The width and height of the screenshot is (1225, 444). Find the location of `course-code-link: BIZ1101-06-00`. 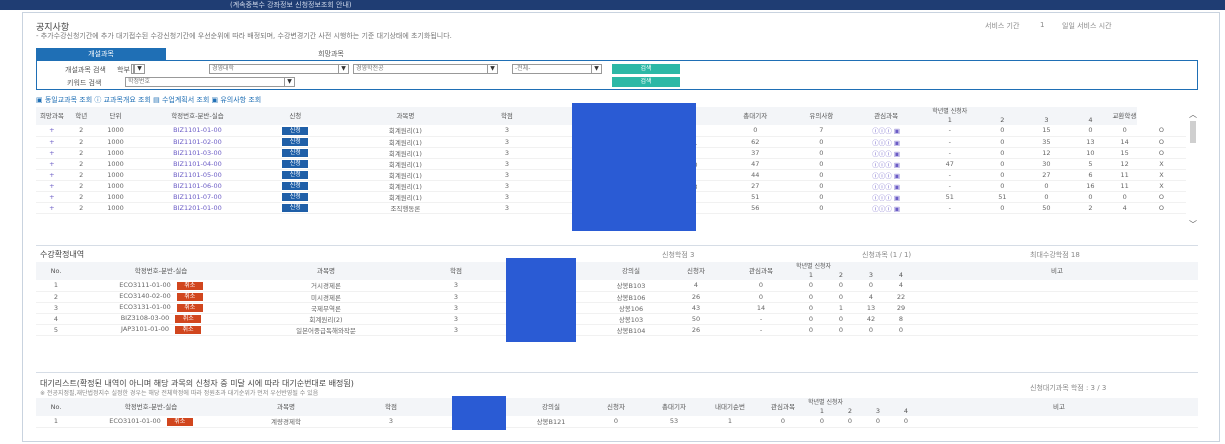

course-code-link: BIZ1101-06-00 is located at coordinates (197, 186).